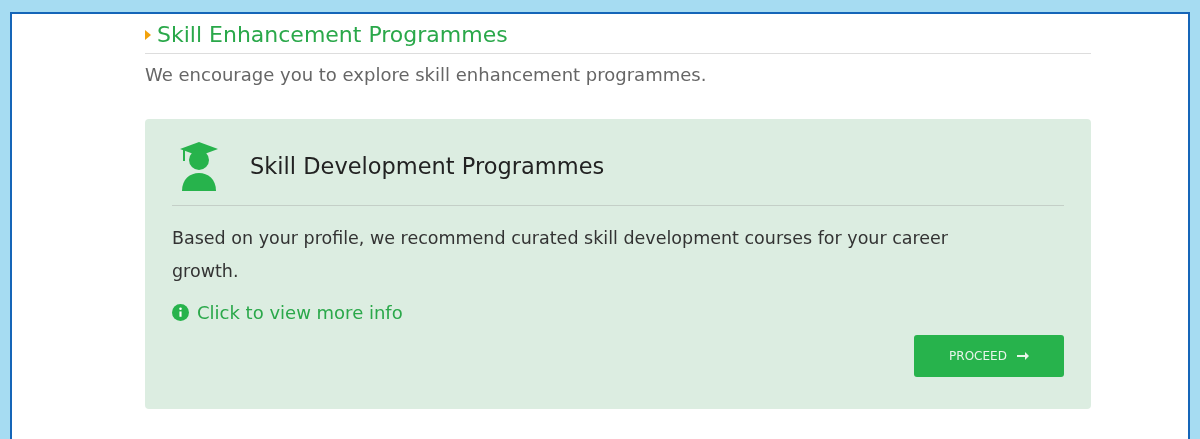 The image size is (1200, 439). I want to click on section-intro: We encourage you to explore skill enhancement programmes., so click(426, 74).